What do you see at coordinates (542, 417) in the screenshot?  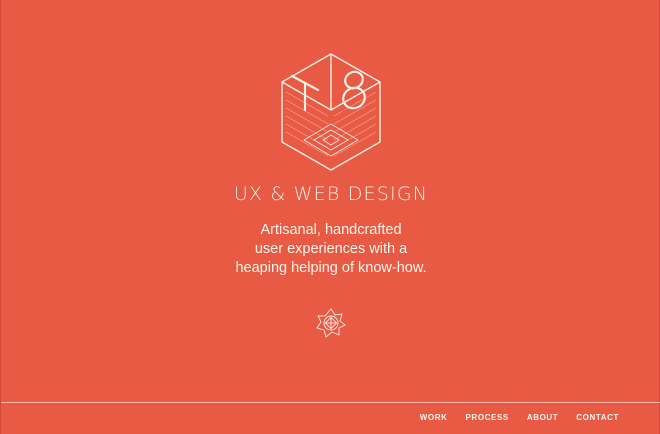 I see `nav-link-about: ABOUT` at bounding box center [542, 417].